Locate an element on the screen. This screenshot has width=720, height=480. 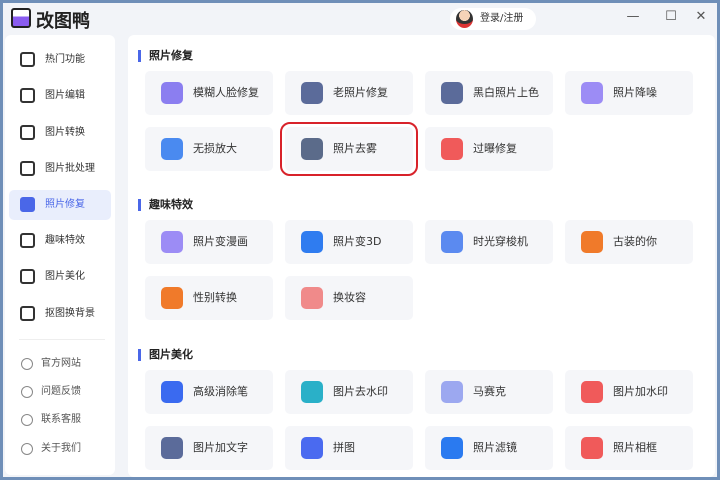
sidebar-link-label: 官方网站 is located at coordinates (61, 363).